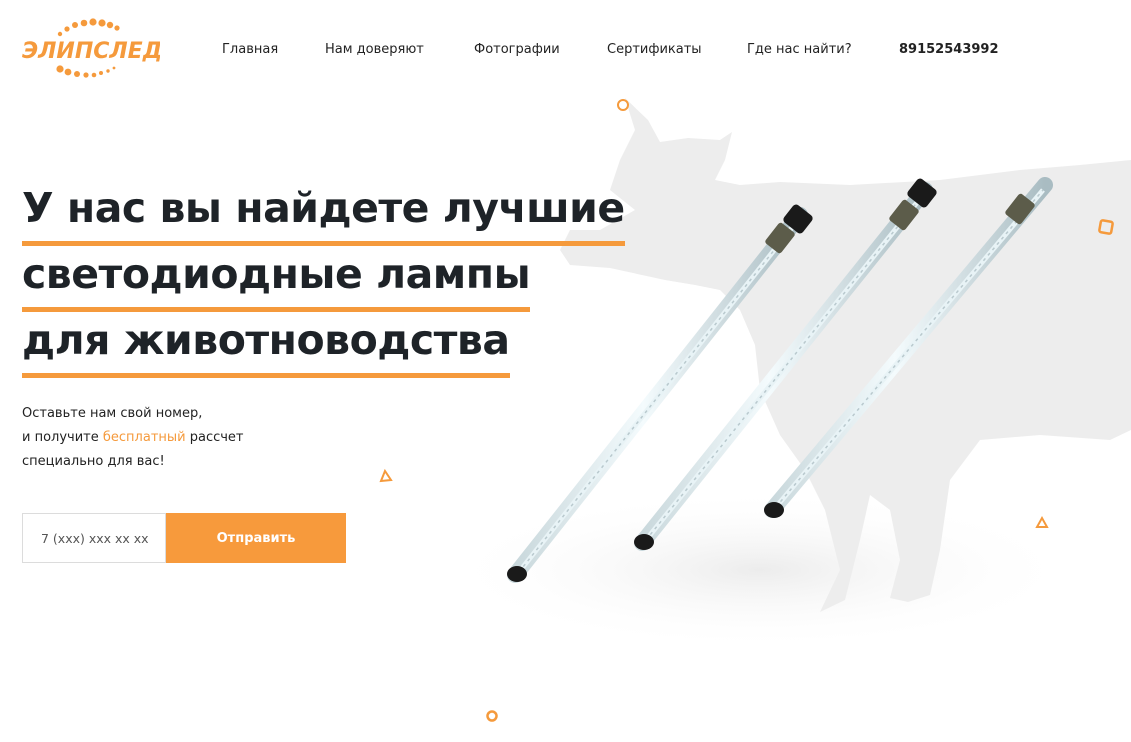 The width and height of the screenshot is (1131, 742). What do you see at coordinates (342, 342) in the screenshot?
I see `headline-line: для животноводства` at bounding box center [342, 342].